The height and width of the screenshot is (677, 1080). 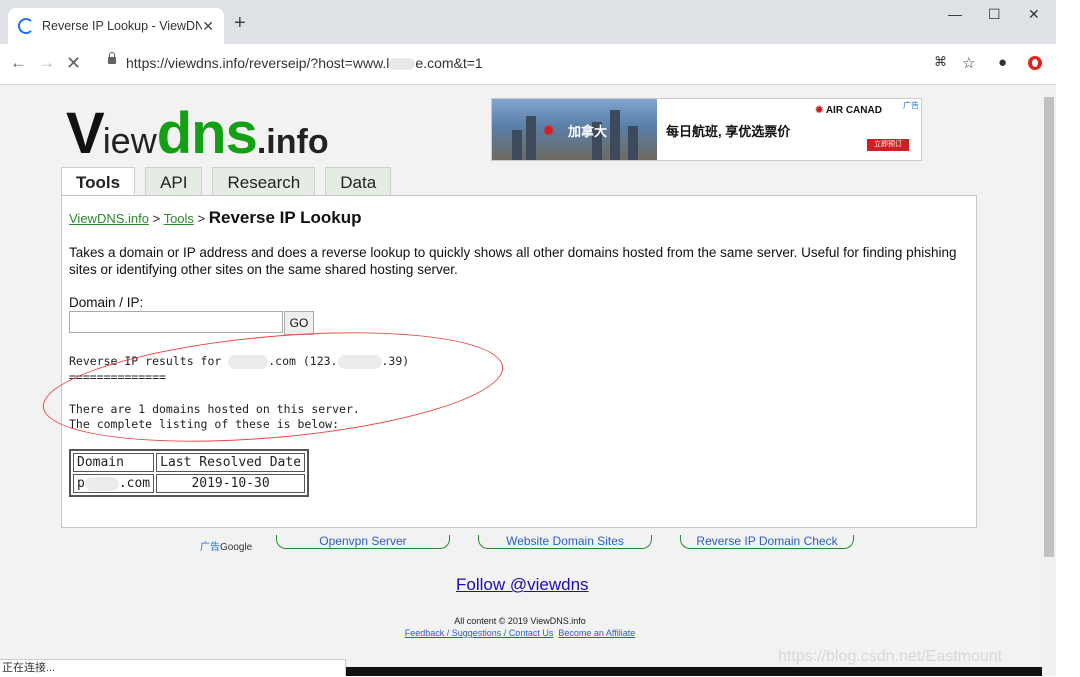 What do you see at coordinates (1068, 338) in the screenshot?
I see `outside-window` at bounding box center [1068, 338].